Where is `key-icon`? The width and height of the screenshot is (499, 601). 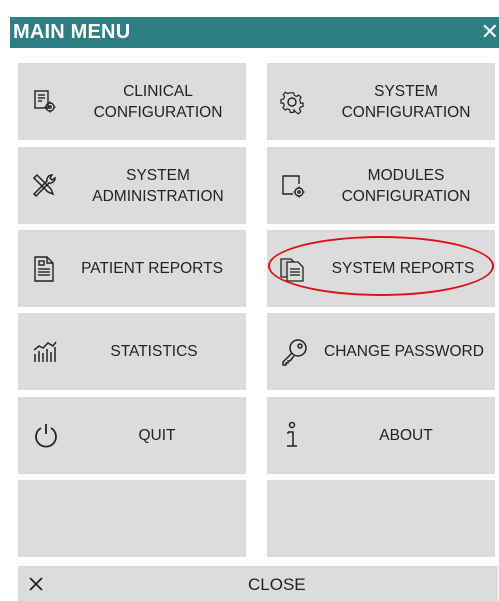 key-icon is located at coordinates (294, 352).